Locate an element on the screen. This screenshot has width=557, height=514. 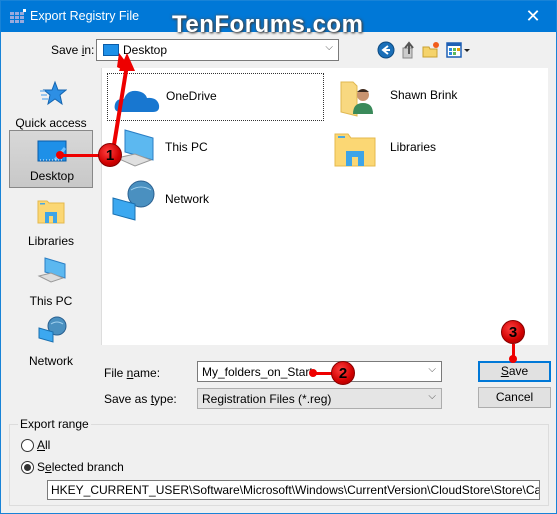
place-label: Libraries is located at coordinates (51, 241).